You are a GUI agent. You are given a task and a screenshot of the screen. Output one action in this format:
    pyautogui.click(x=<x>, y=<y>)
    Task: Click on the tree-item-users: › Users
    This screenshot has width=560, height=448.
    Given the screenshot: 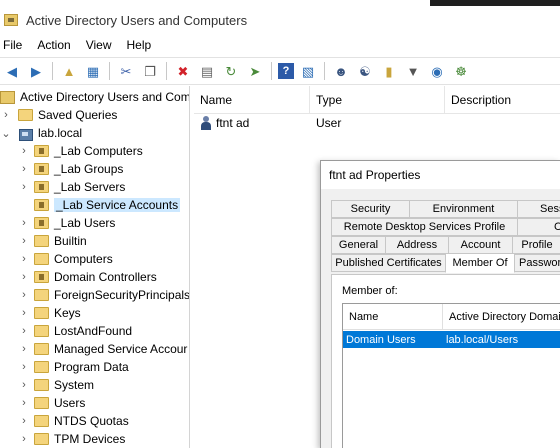 What is the action you would take?
    pyautogui.click(x=51, y=403)
    